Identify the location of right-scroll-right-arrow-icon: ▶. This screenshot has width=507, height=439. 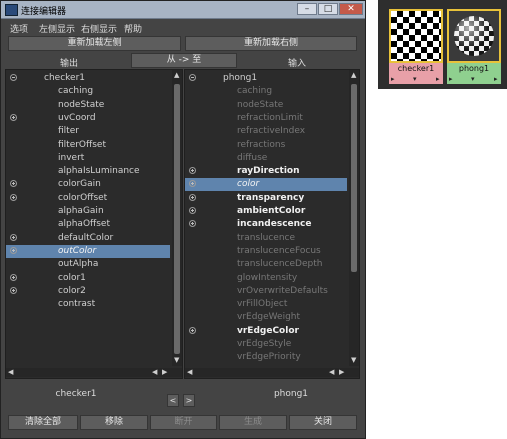
(341, 372).